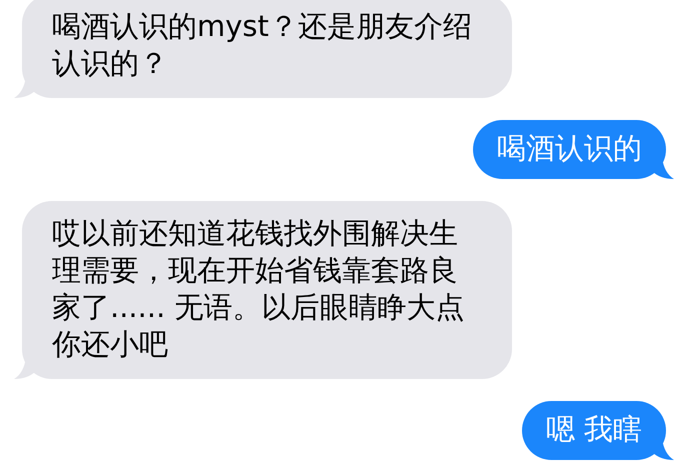 Image resolution: width=691 pixels, height=471 pixels. Describe the element at coordinates (594, 430) in the screenshot. I see `message-bubble: 嗯 我瞎` at that location.